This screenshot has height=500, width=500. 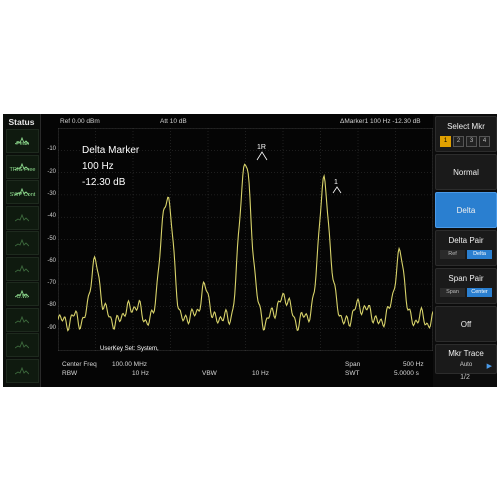 I want to click on delta-label: Delta, so click(x=466, y=210).